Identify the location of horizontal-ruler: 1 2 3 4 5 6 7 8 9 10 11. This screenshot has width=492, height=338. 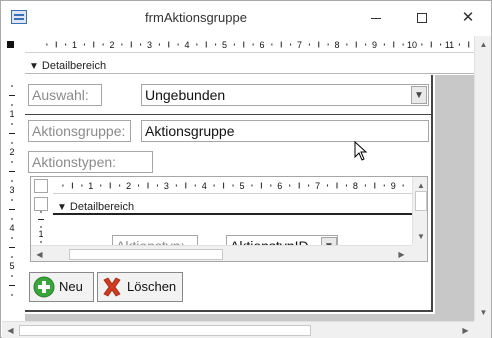
(249, 44).